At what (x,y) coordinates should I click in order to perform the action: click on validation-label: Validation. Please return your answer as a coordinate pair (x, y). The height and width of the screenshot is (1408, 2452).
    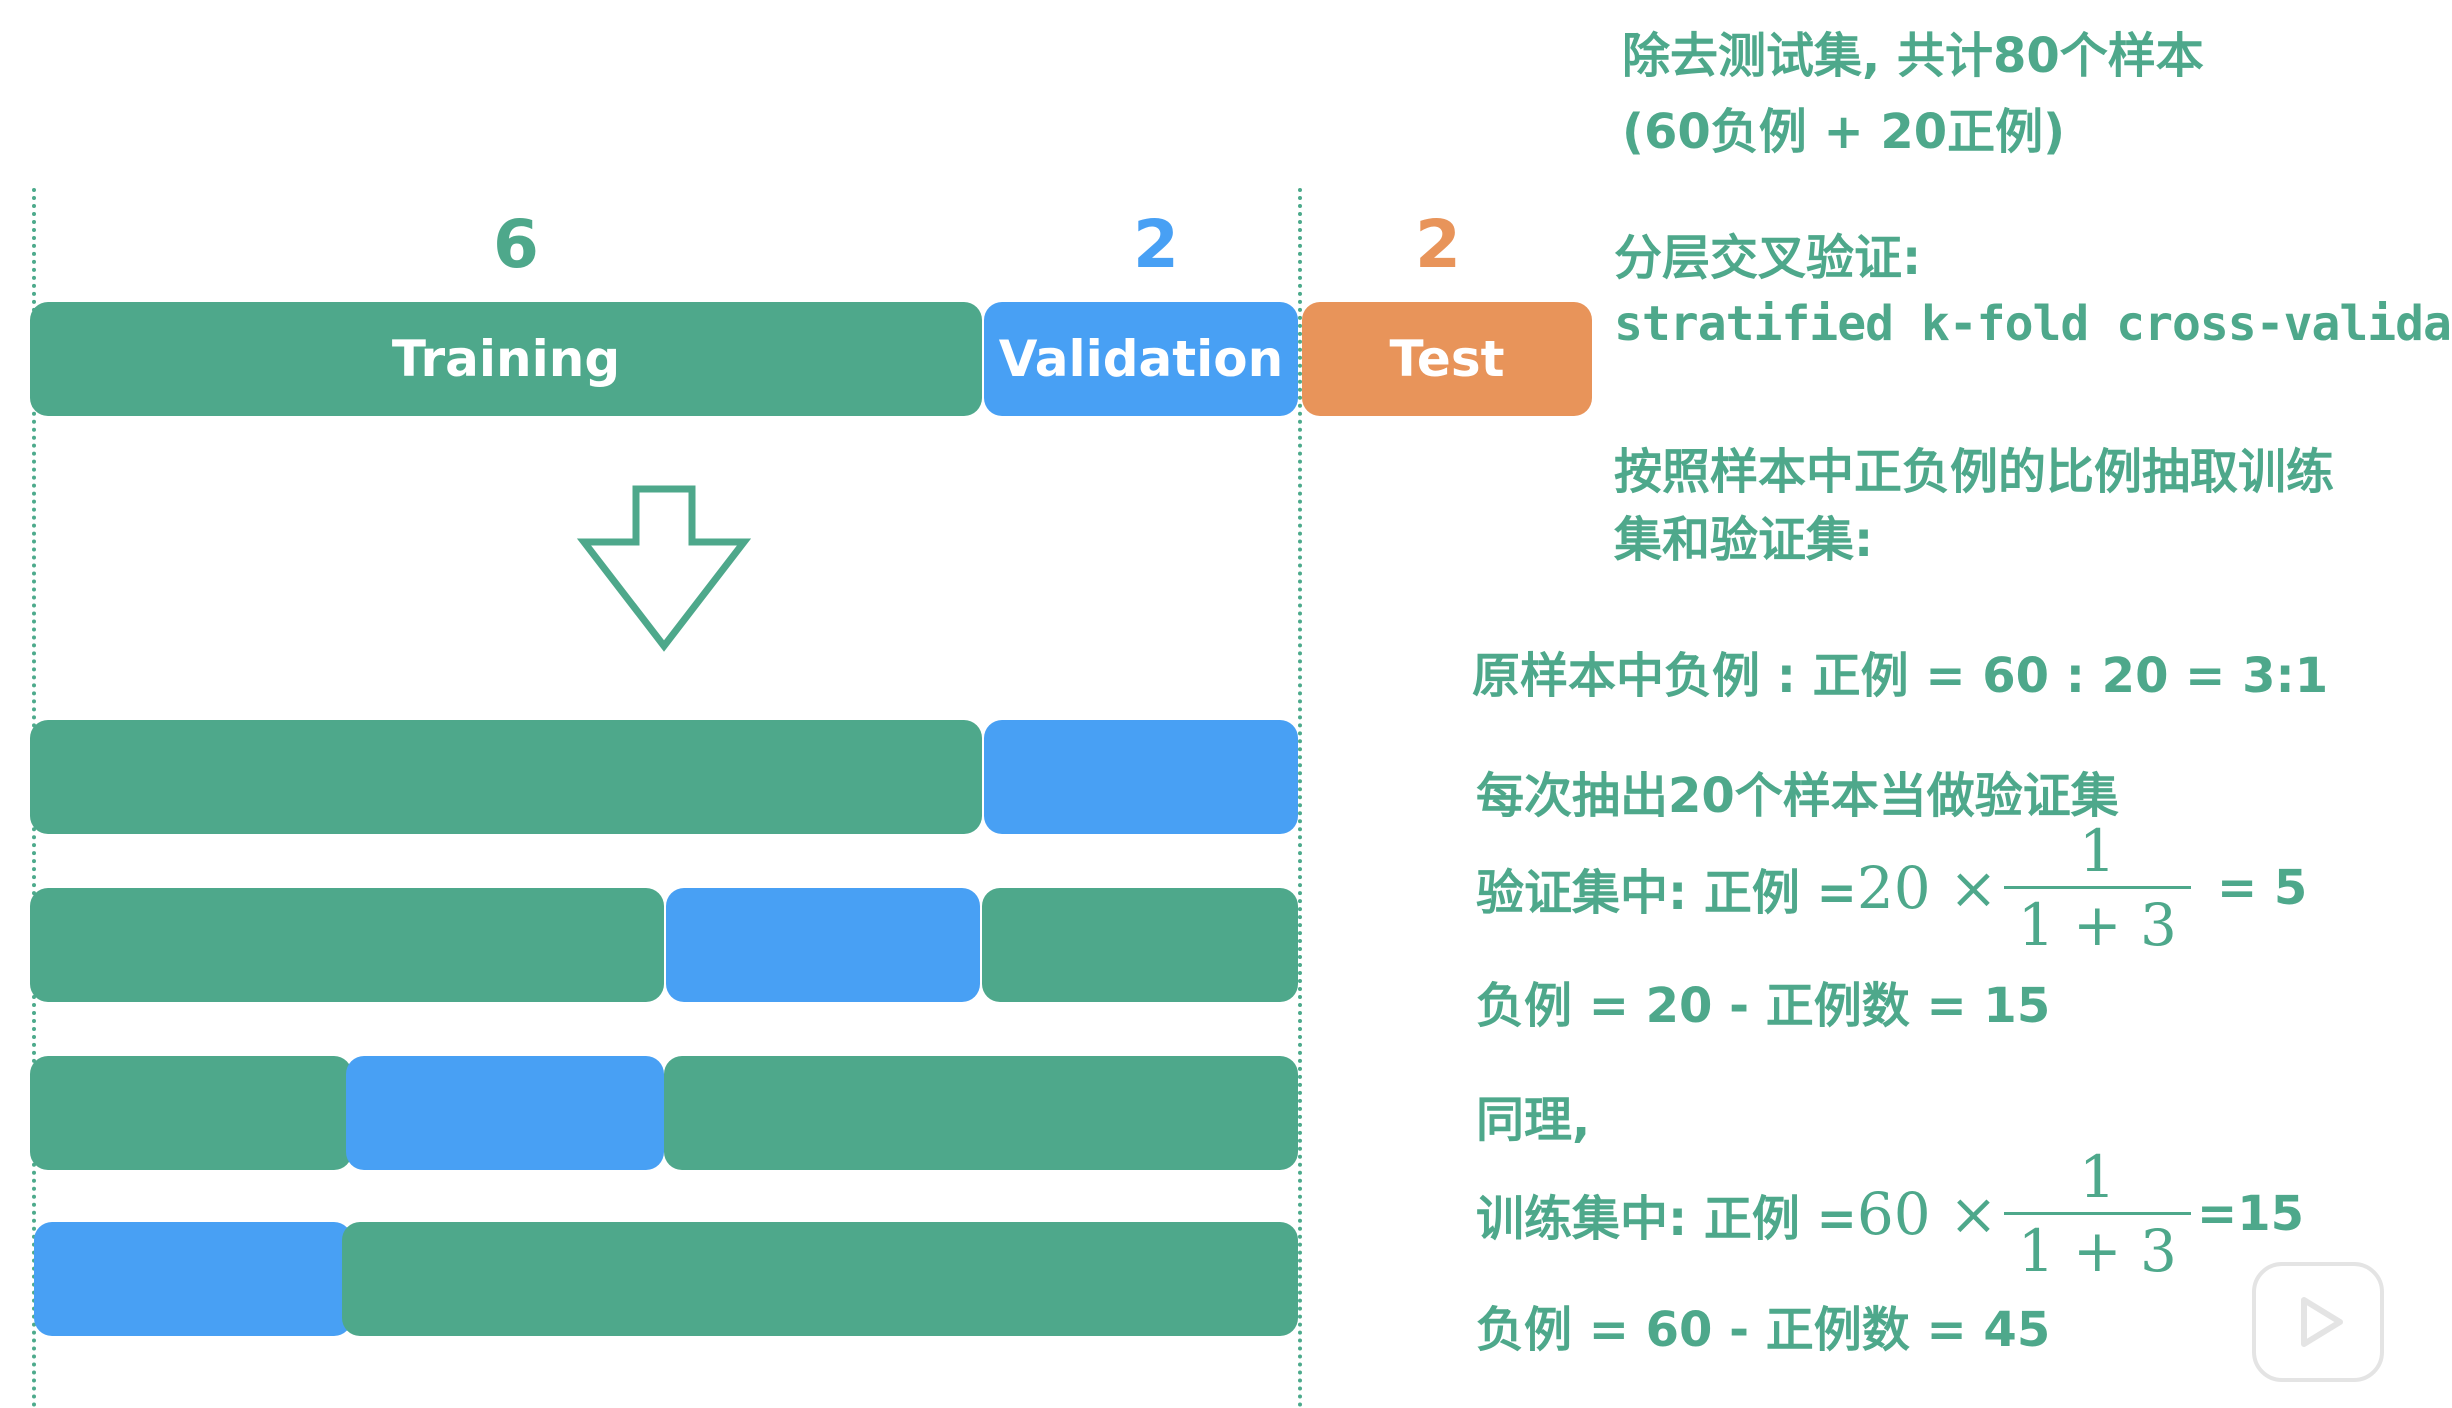
    Looking at the image, I should click on (1141, 359).